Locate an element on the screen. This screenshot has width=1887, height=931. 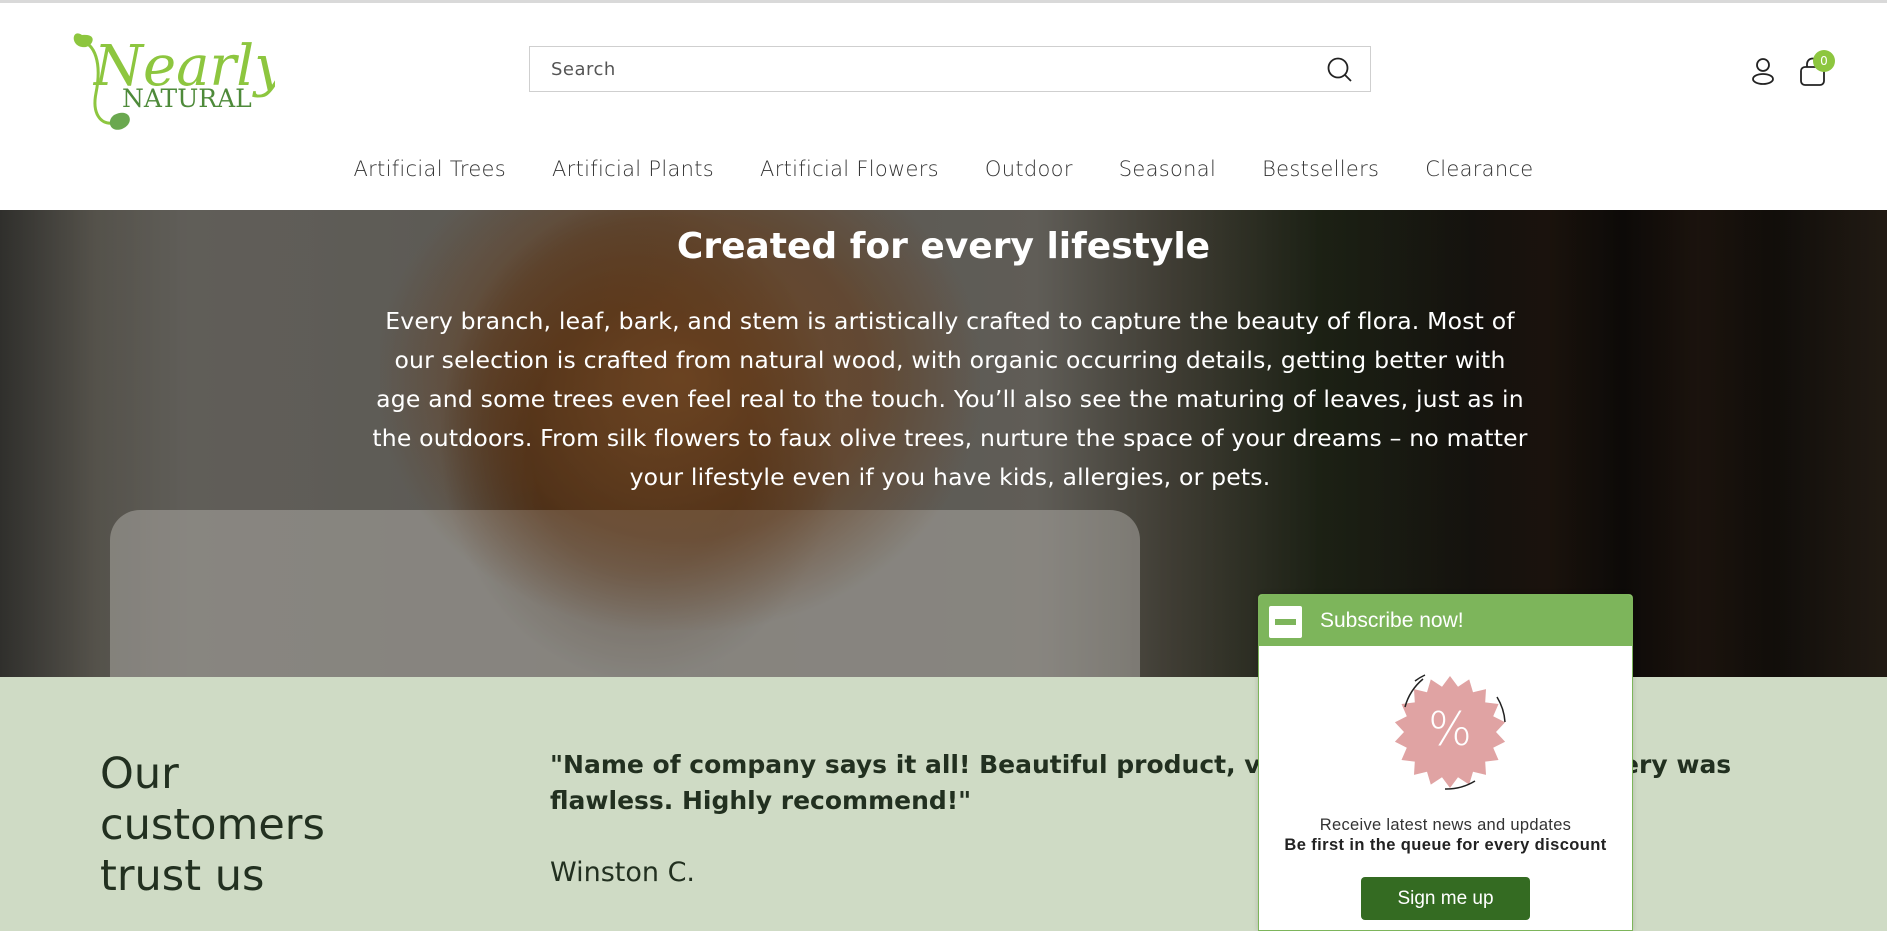
search-bar is located at coordinates (950, 69).